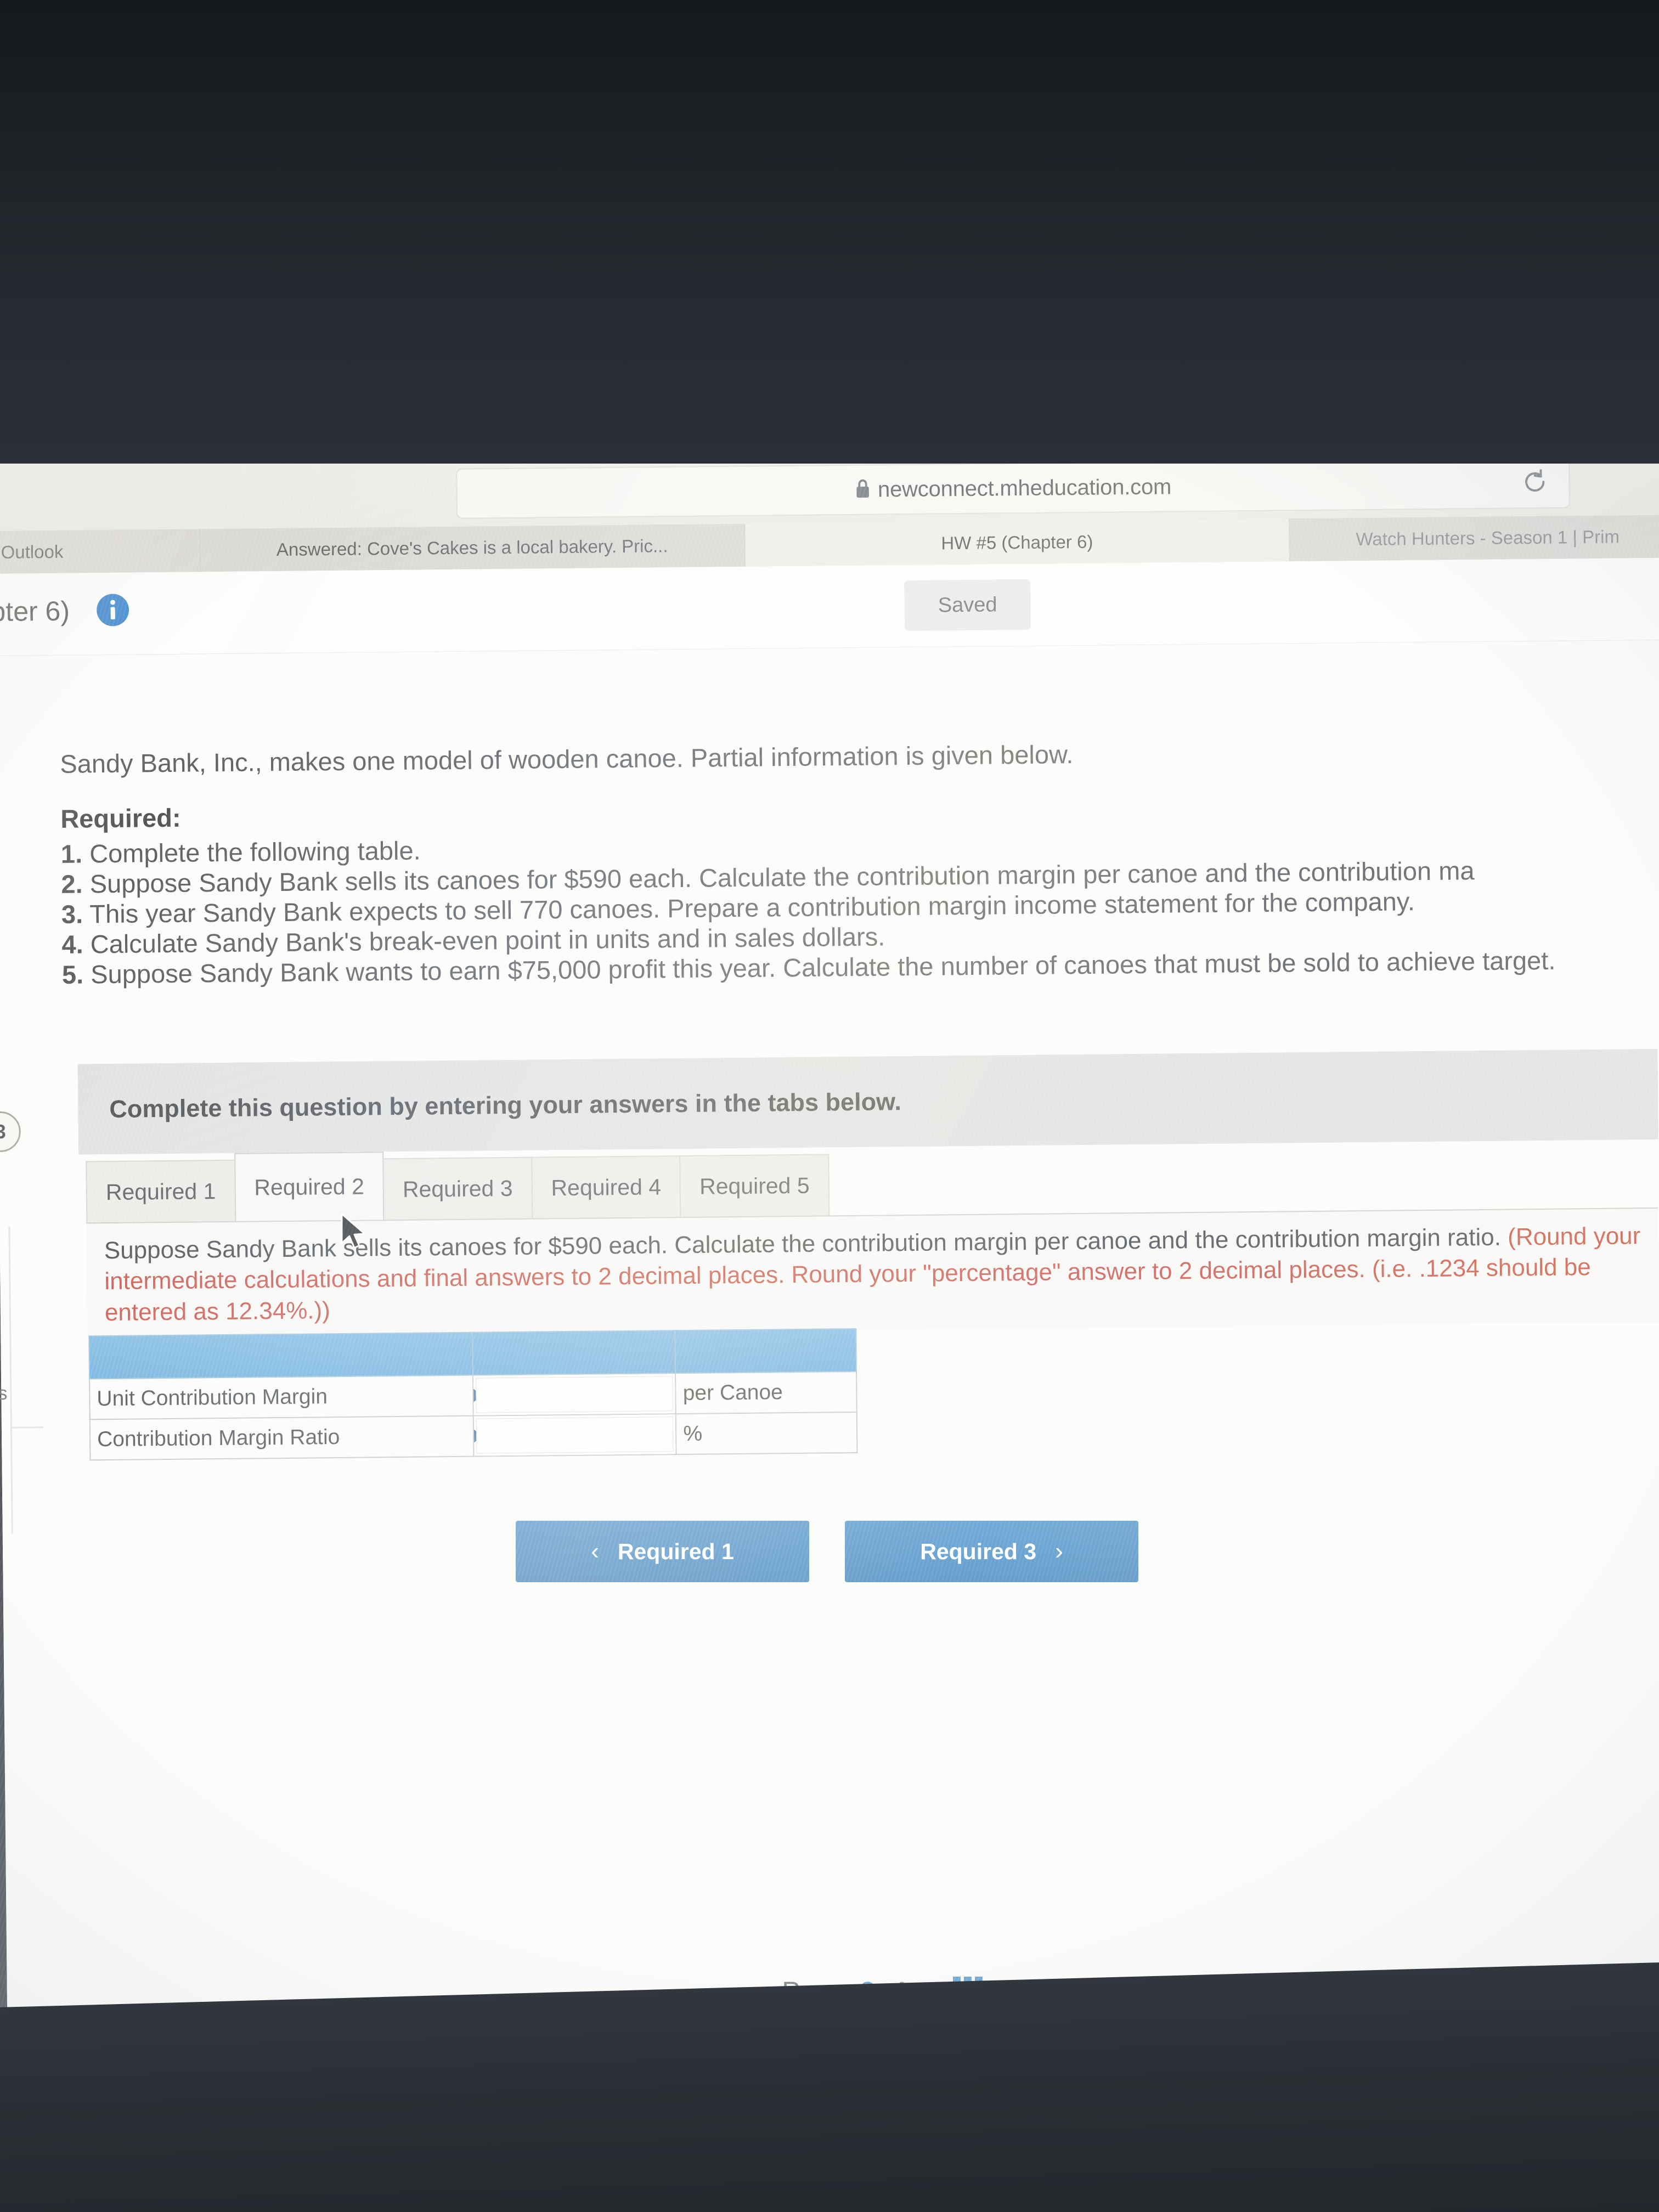  I want to click on browser-tab-outlook: Outlook, so click(100, 551).